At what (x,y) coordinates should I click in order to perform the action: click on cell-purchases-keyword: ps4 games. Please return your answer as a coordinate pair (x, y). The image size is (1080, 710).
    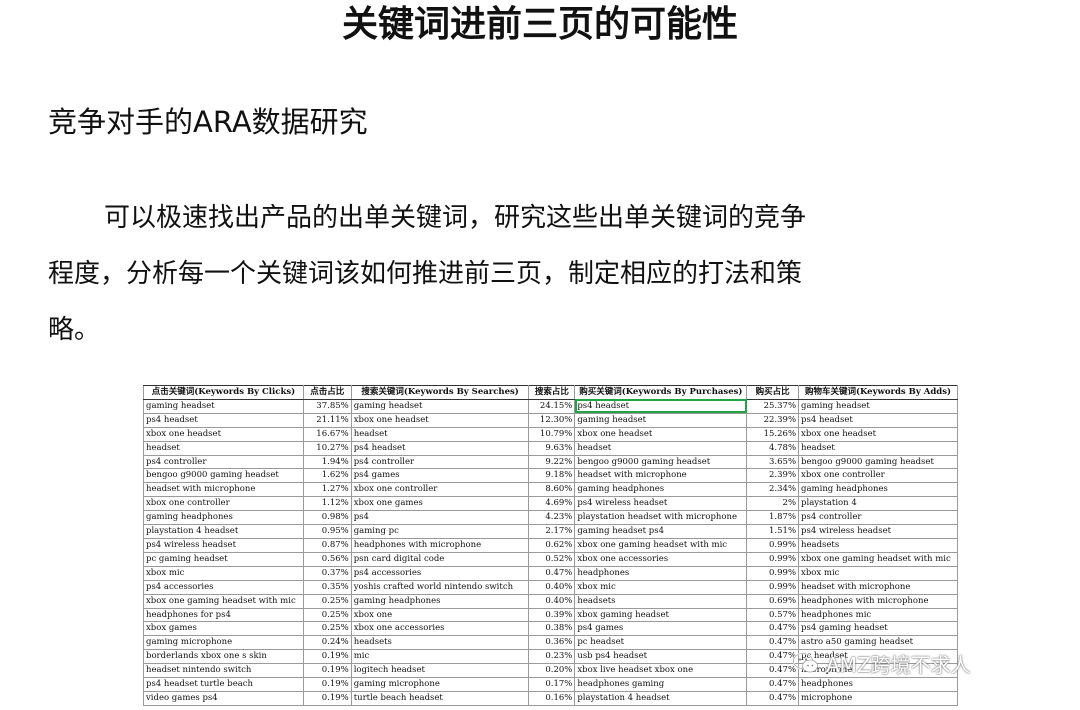
    Looking at the image, I should click on (661, 629).